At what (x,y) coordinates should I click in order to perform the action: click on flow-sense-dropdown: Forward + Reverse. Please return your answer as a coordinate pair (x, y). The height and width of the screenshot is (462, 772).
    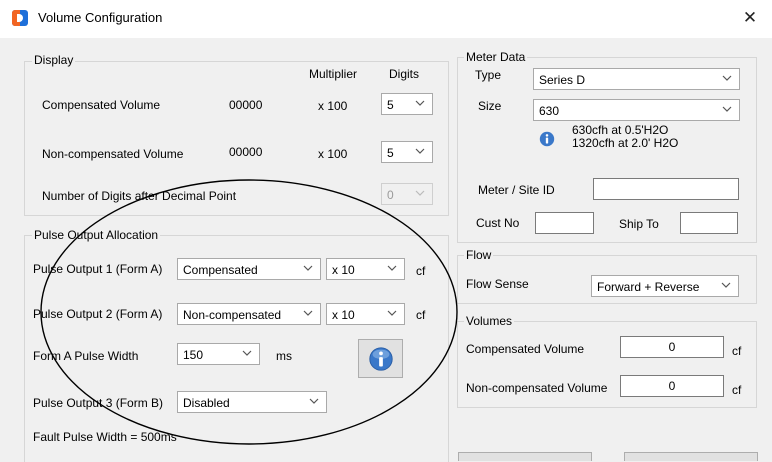
    Looking at the image, I should click on (665, 286).